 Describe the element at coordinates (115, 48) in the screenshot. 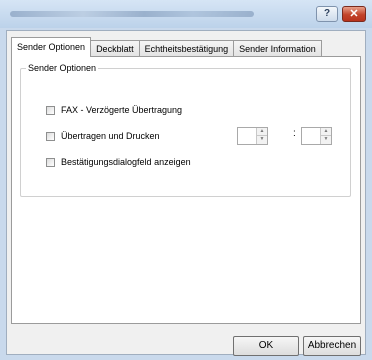

I see `tab-deckblatt: Deckblatt` at that location.